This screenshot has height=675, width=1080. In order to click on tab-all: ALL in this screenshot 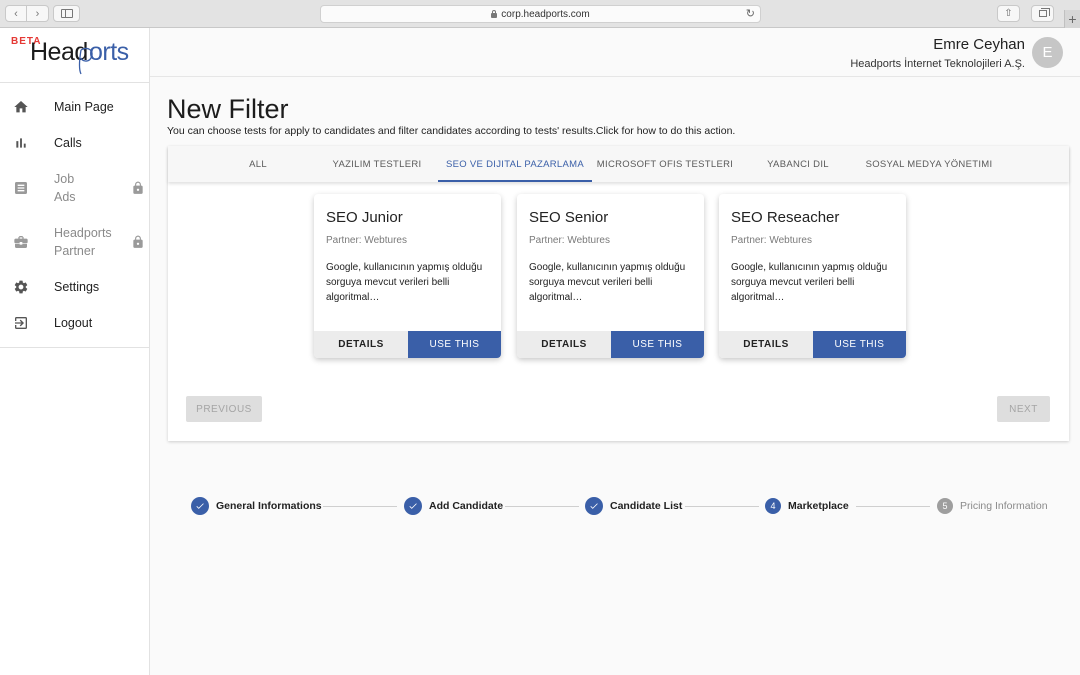, I will do `click(258, 164)`.